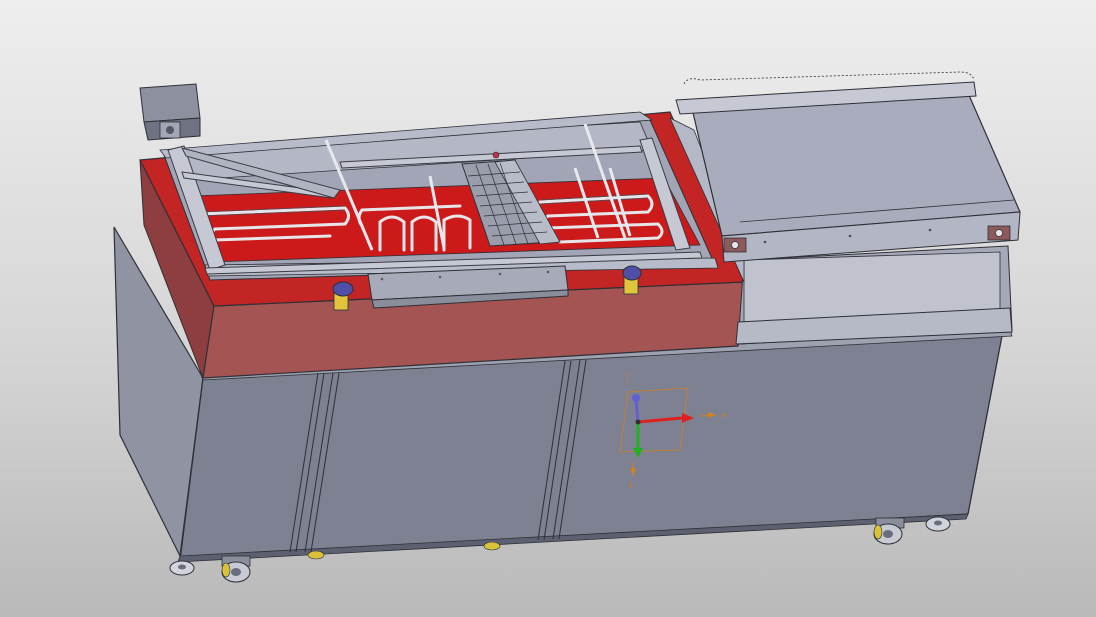 This screenshot has width=1096, height=617. What do you see at coordinates (170, 112) in the screenshot?
I see `drive-motor` at bounding box center [170, 112].